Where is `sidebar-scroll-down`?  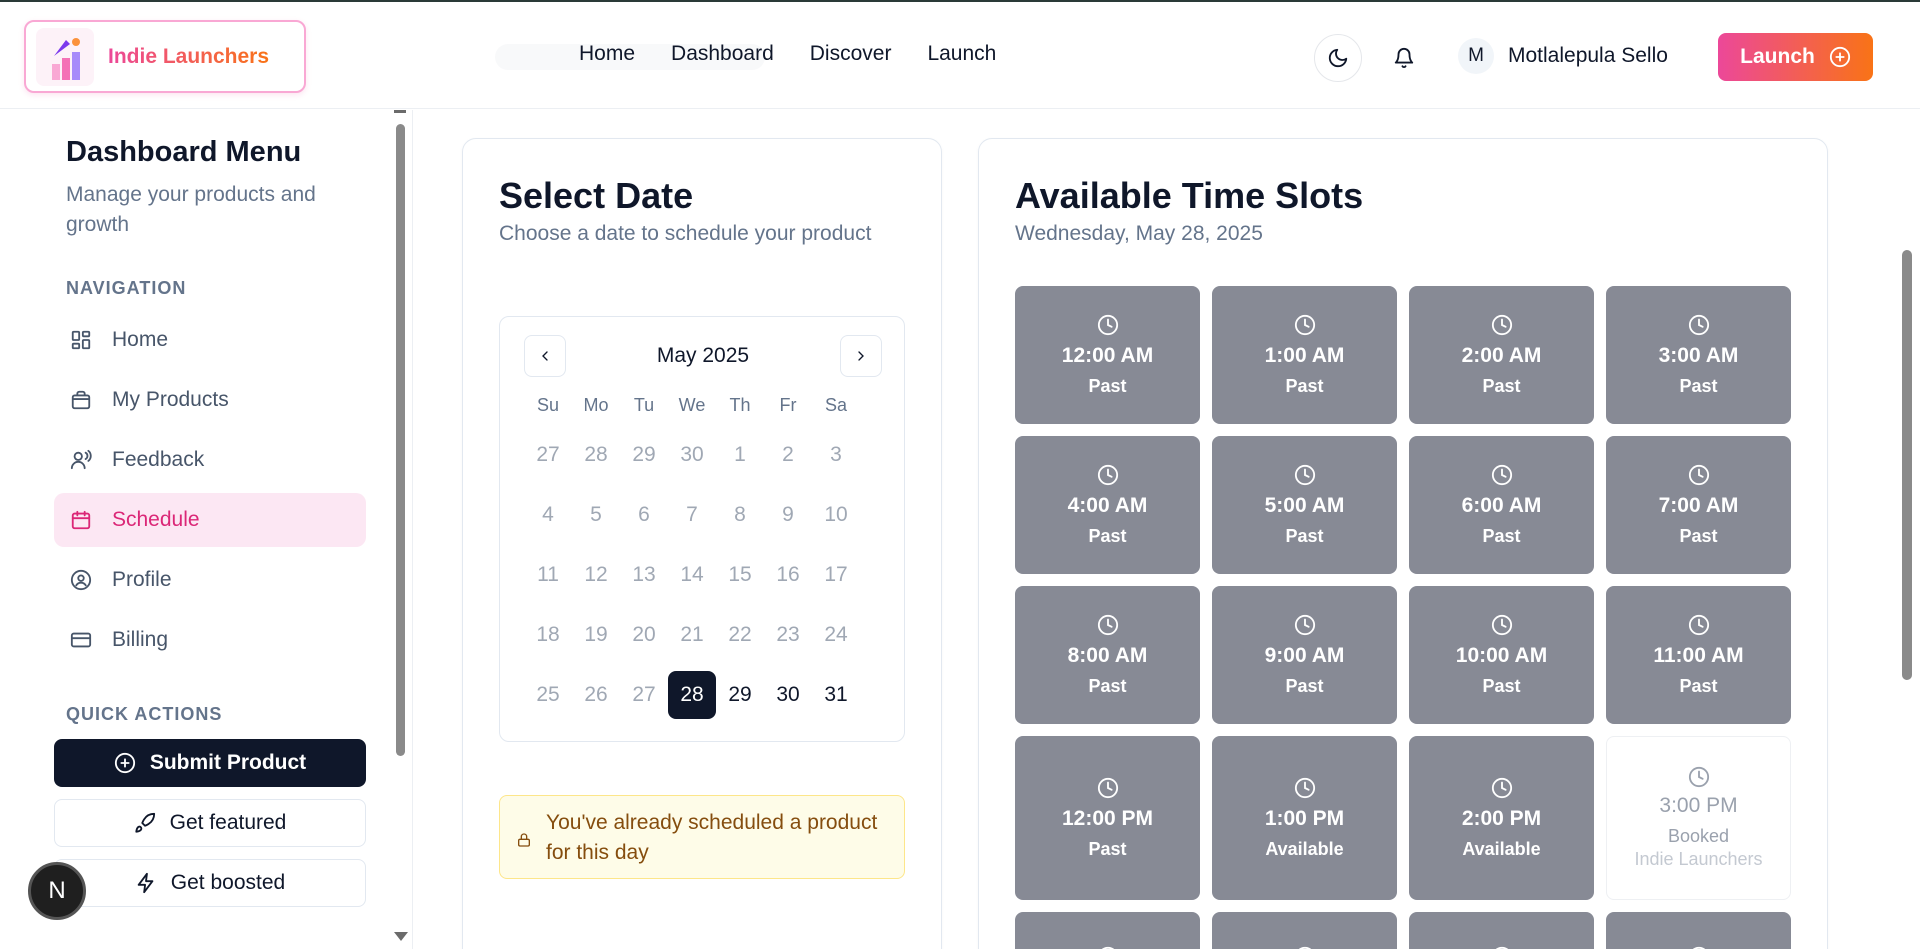 sidebar-scroll-down is located at coordinates (401, 936).